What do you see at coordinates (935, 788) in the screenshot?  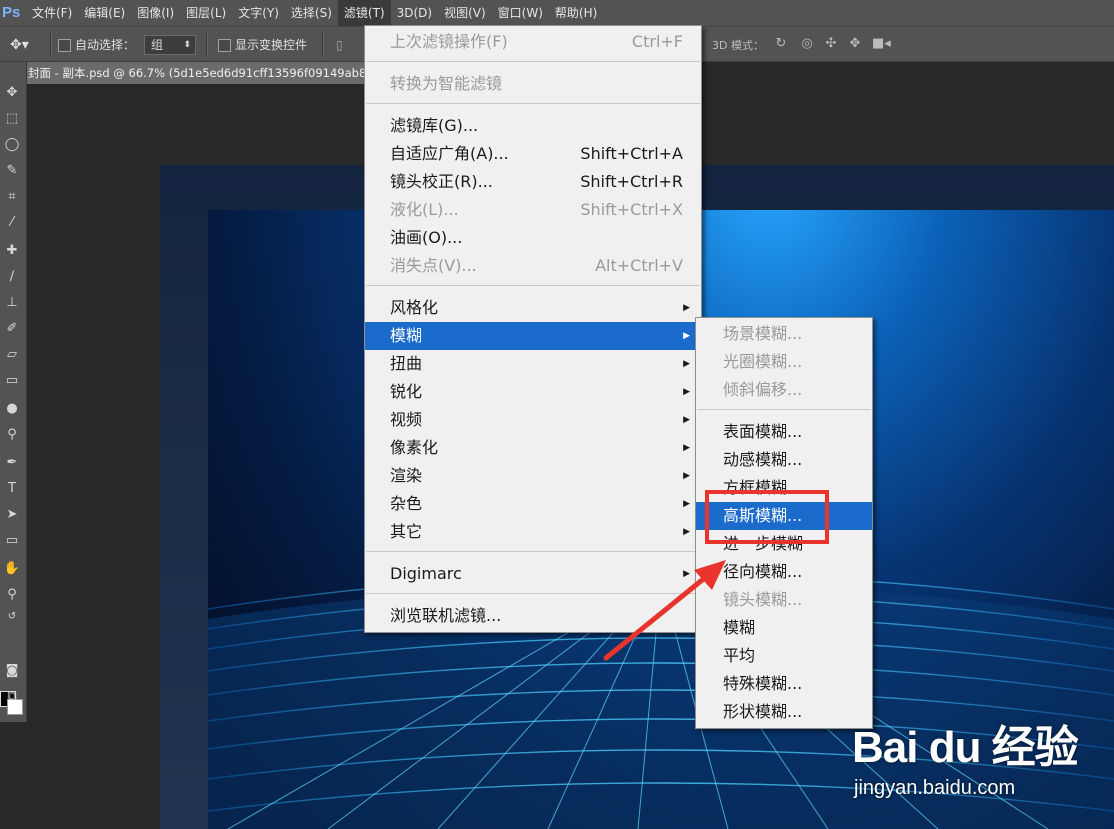 I see `watermark-url: jingyan.baidu.com` at bounding box center [935, 788].